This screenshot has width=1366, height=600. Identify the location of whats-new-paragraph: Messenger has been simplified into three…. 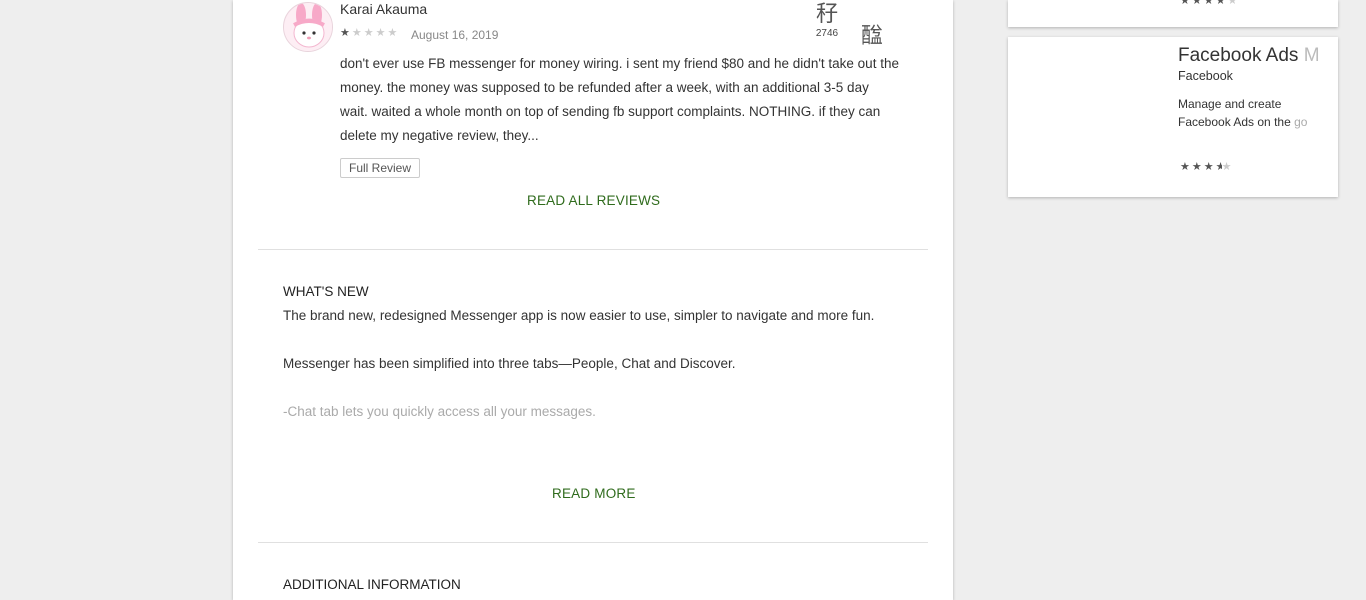
(509, 363).